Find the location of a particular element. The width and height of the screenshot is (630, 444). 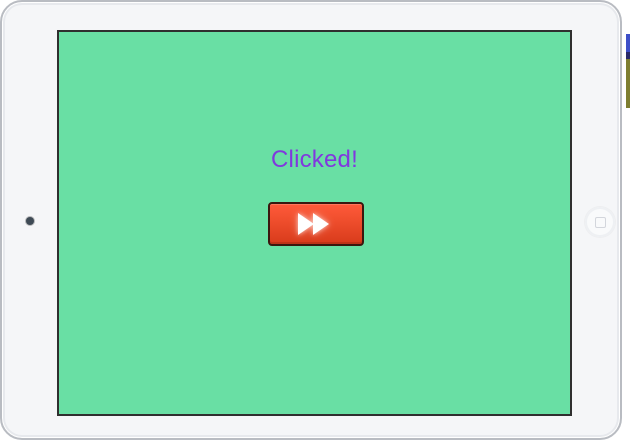

edge-strip is located at coordinates (628, 71).